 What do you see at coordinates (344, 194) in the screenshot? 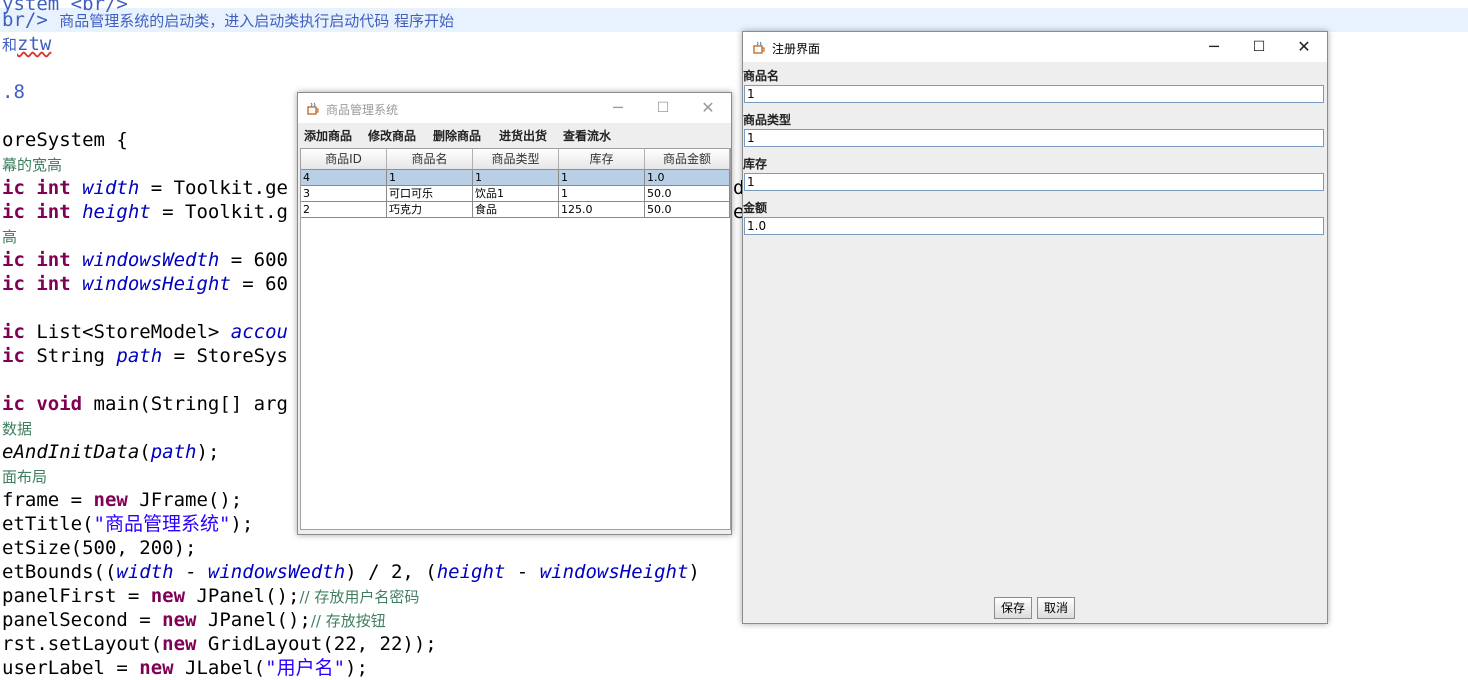
I see `cell-id: 3` at bounding box center [344, 194].